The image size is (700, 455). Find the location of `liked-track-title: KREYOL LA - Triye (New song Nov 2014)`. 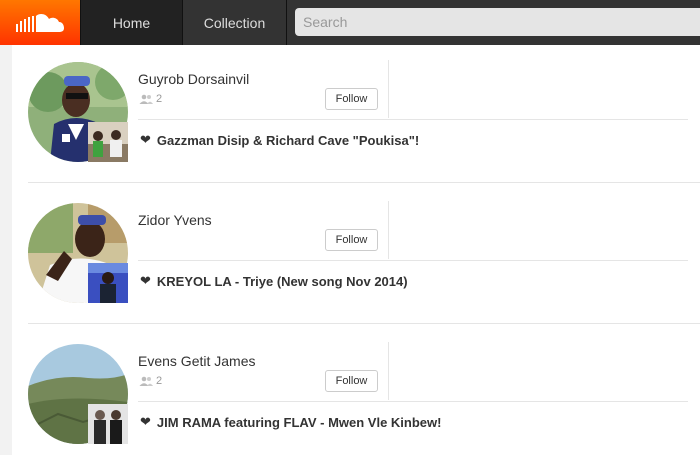

liked-track-title: KREYOL LA - Triye (New song Nov 2014) is located at coordinates (282, 281).